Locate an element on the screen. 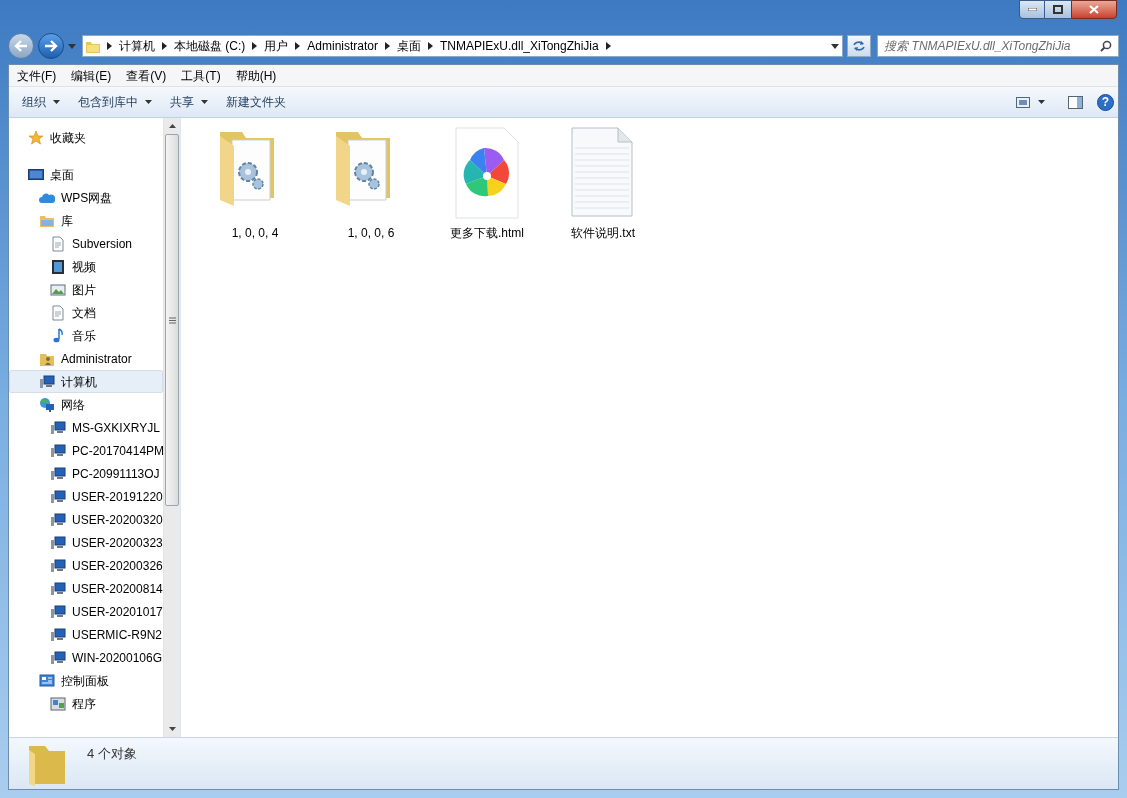 The image size is (1127, 798). toolbar-button: 组织 is located at coordinates (41, 102).